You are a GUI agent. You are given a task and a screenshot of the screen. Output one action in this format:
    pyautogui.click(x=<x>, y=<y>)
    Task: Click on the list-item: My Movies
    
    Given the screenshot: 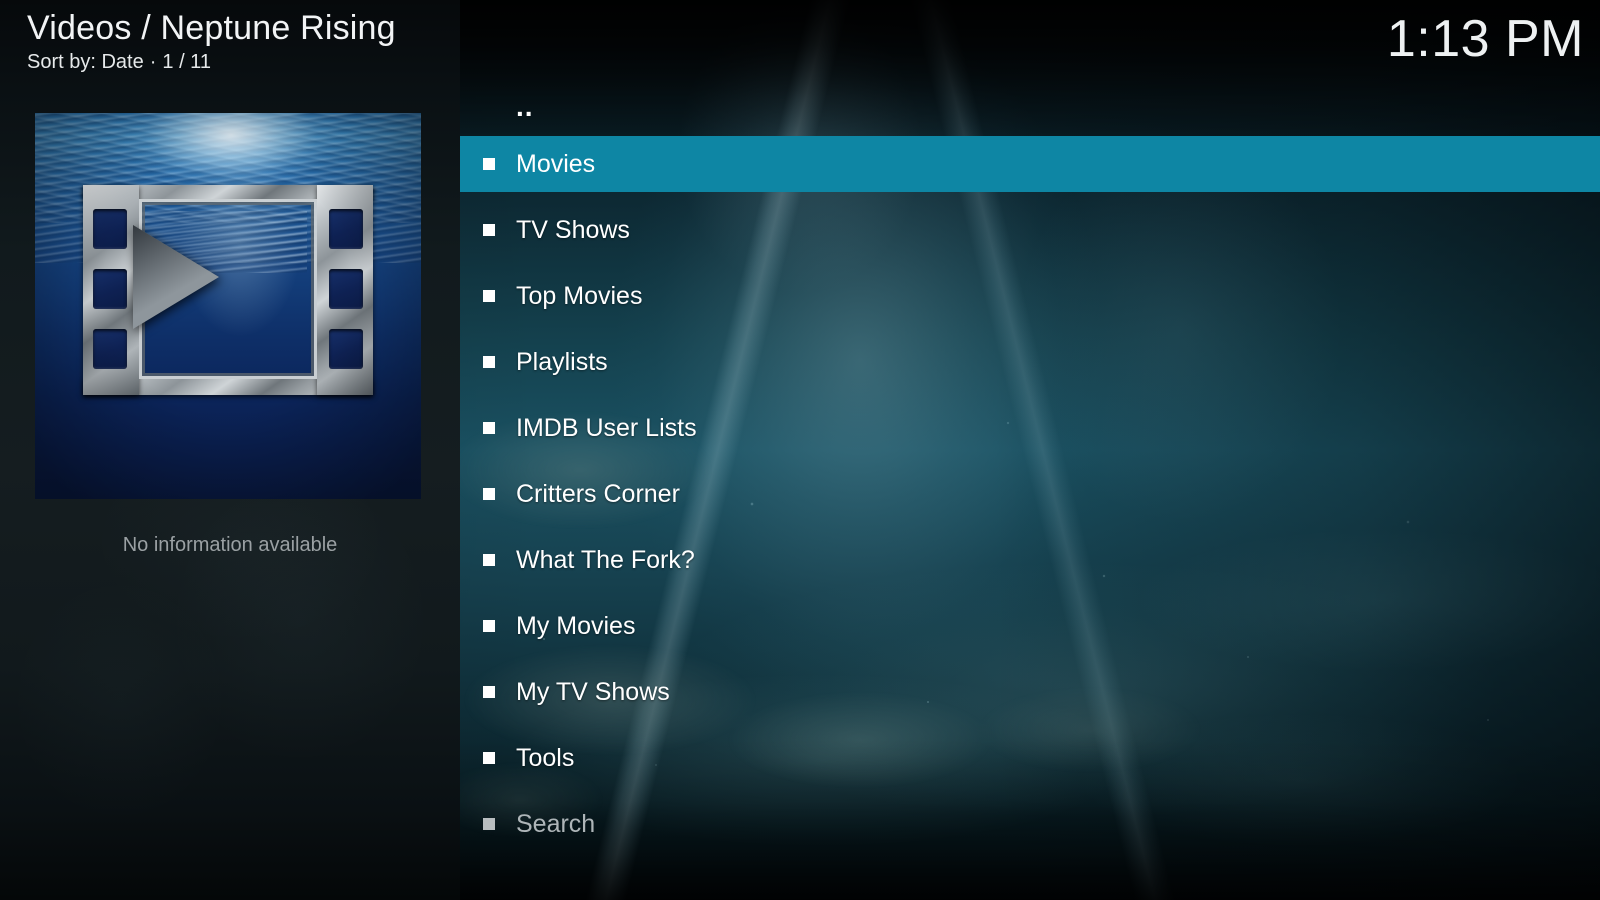 What is the action you would take?
    pyautogui.click(x=1030, y=626)
    